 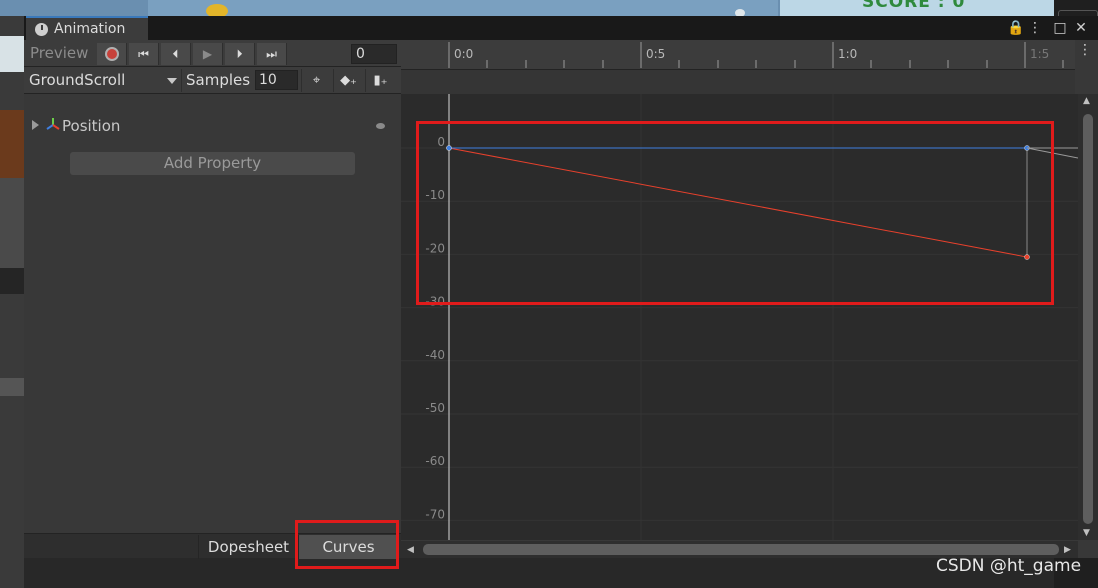 What do you see at coordinates (12, 281) in the screenshot?
I see `panel-divider` at bounding box center [12, 281].